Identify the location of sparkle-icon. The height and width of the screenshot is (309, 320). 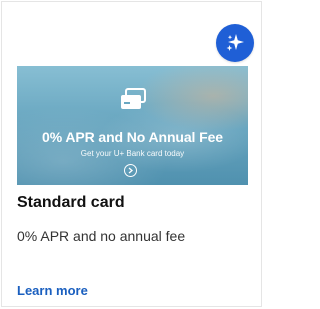
(235, 43).